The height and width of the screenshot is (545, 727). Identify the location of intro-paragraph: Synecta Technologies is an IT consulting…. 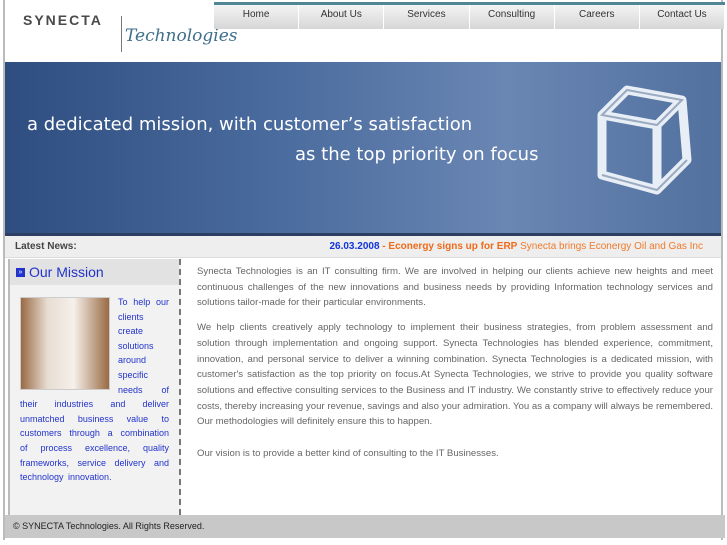
(455, 287).